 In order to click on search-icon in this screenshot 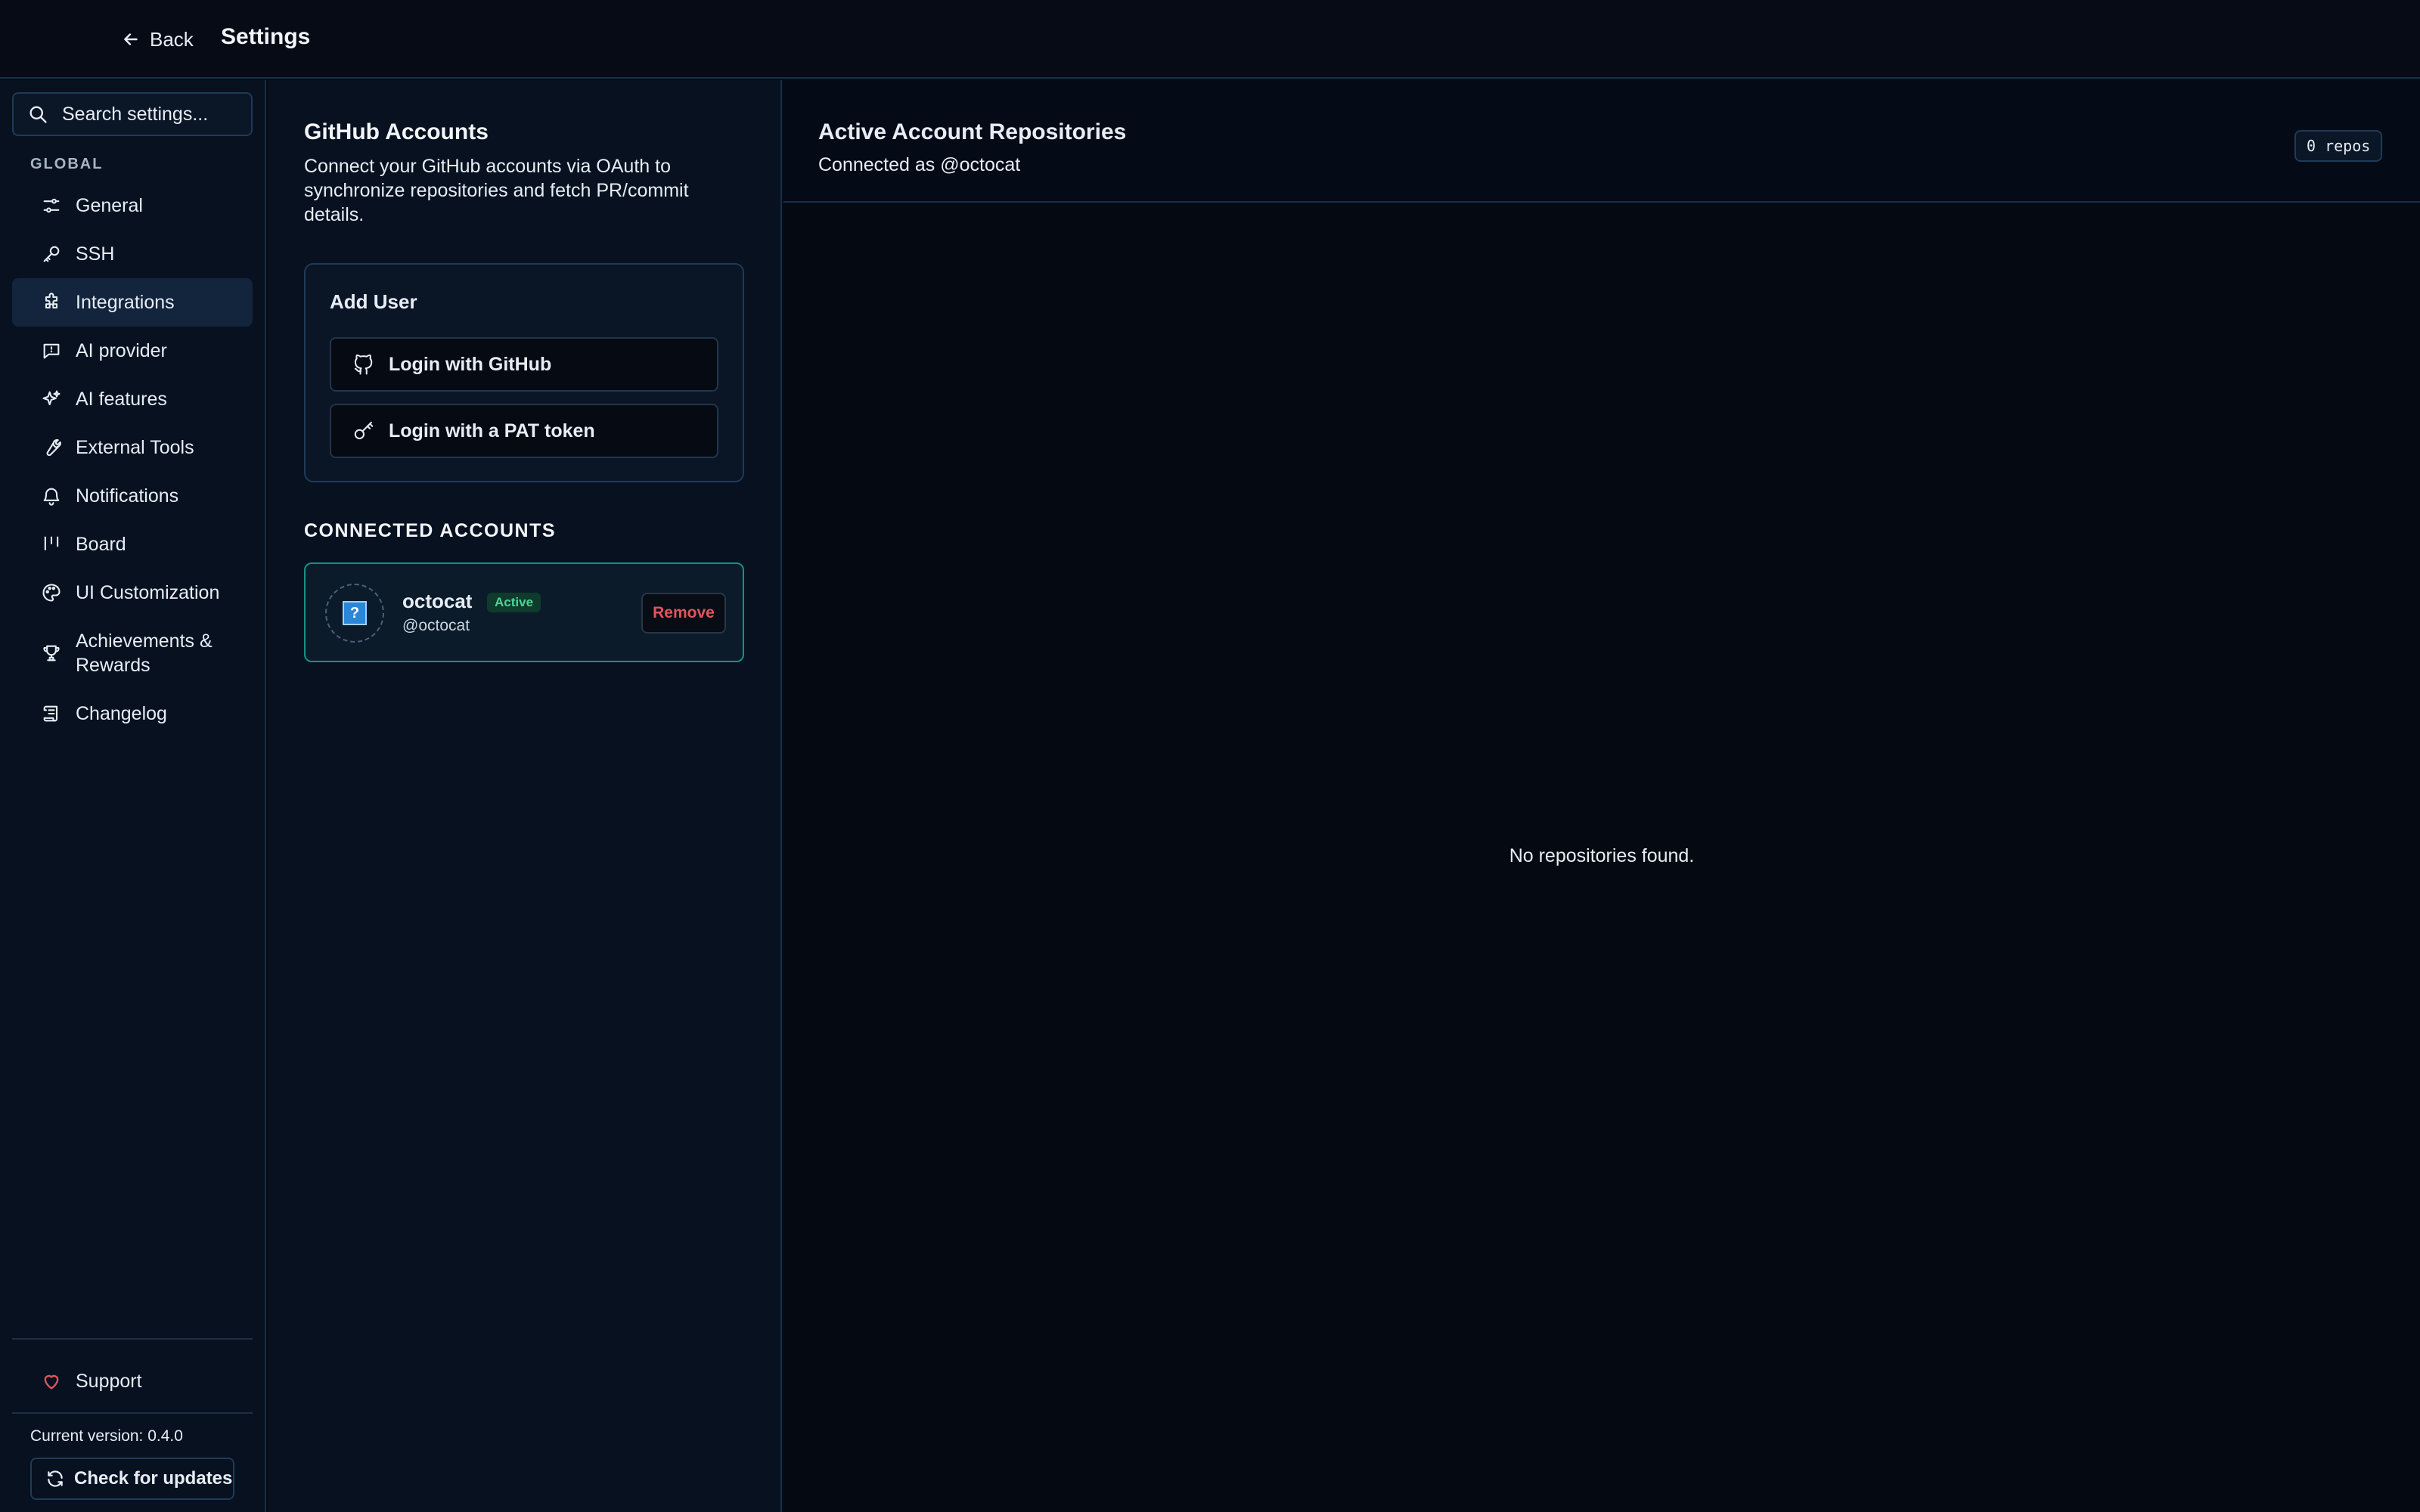, I will do `click(38, 114)`.